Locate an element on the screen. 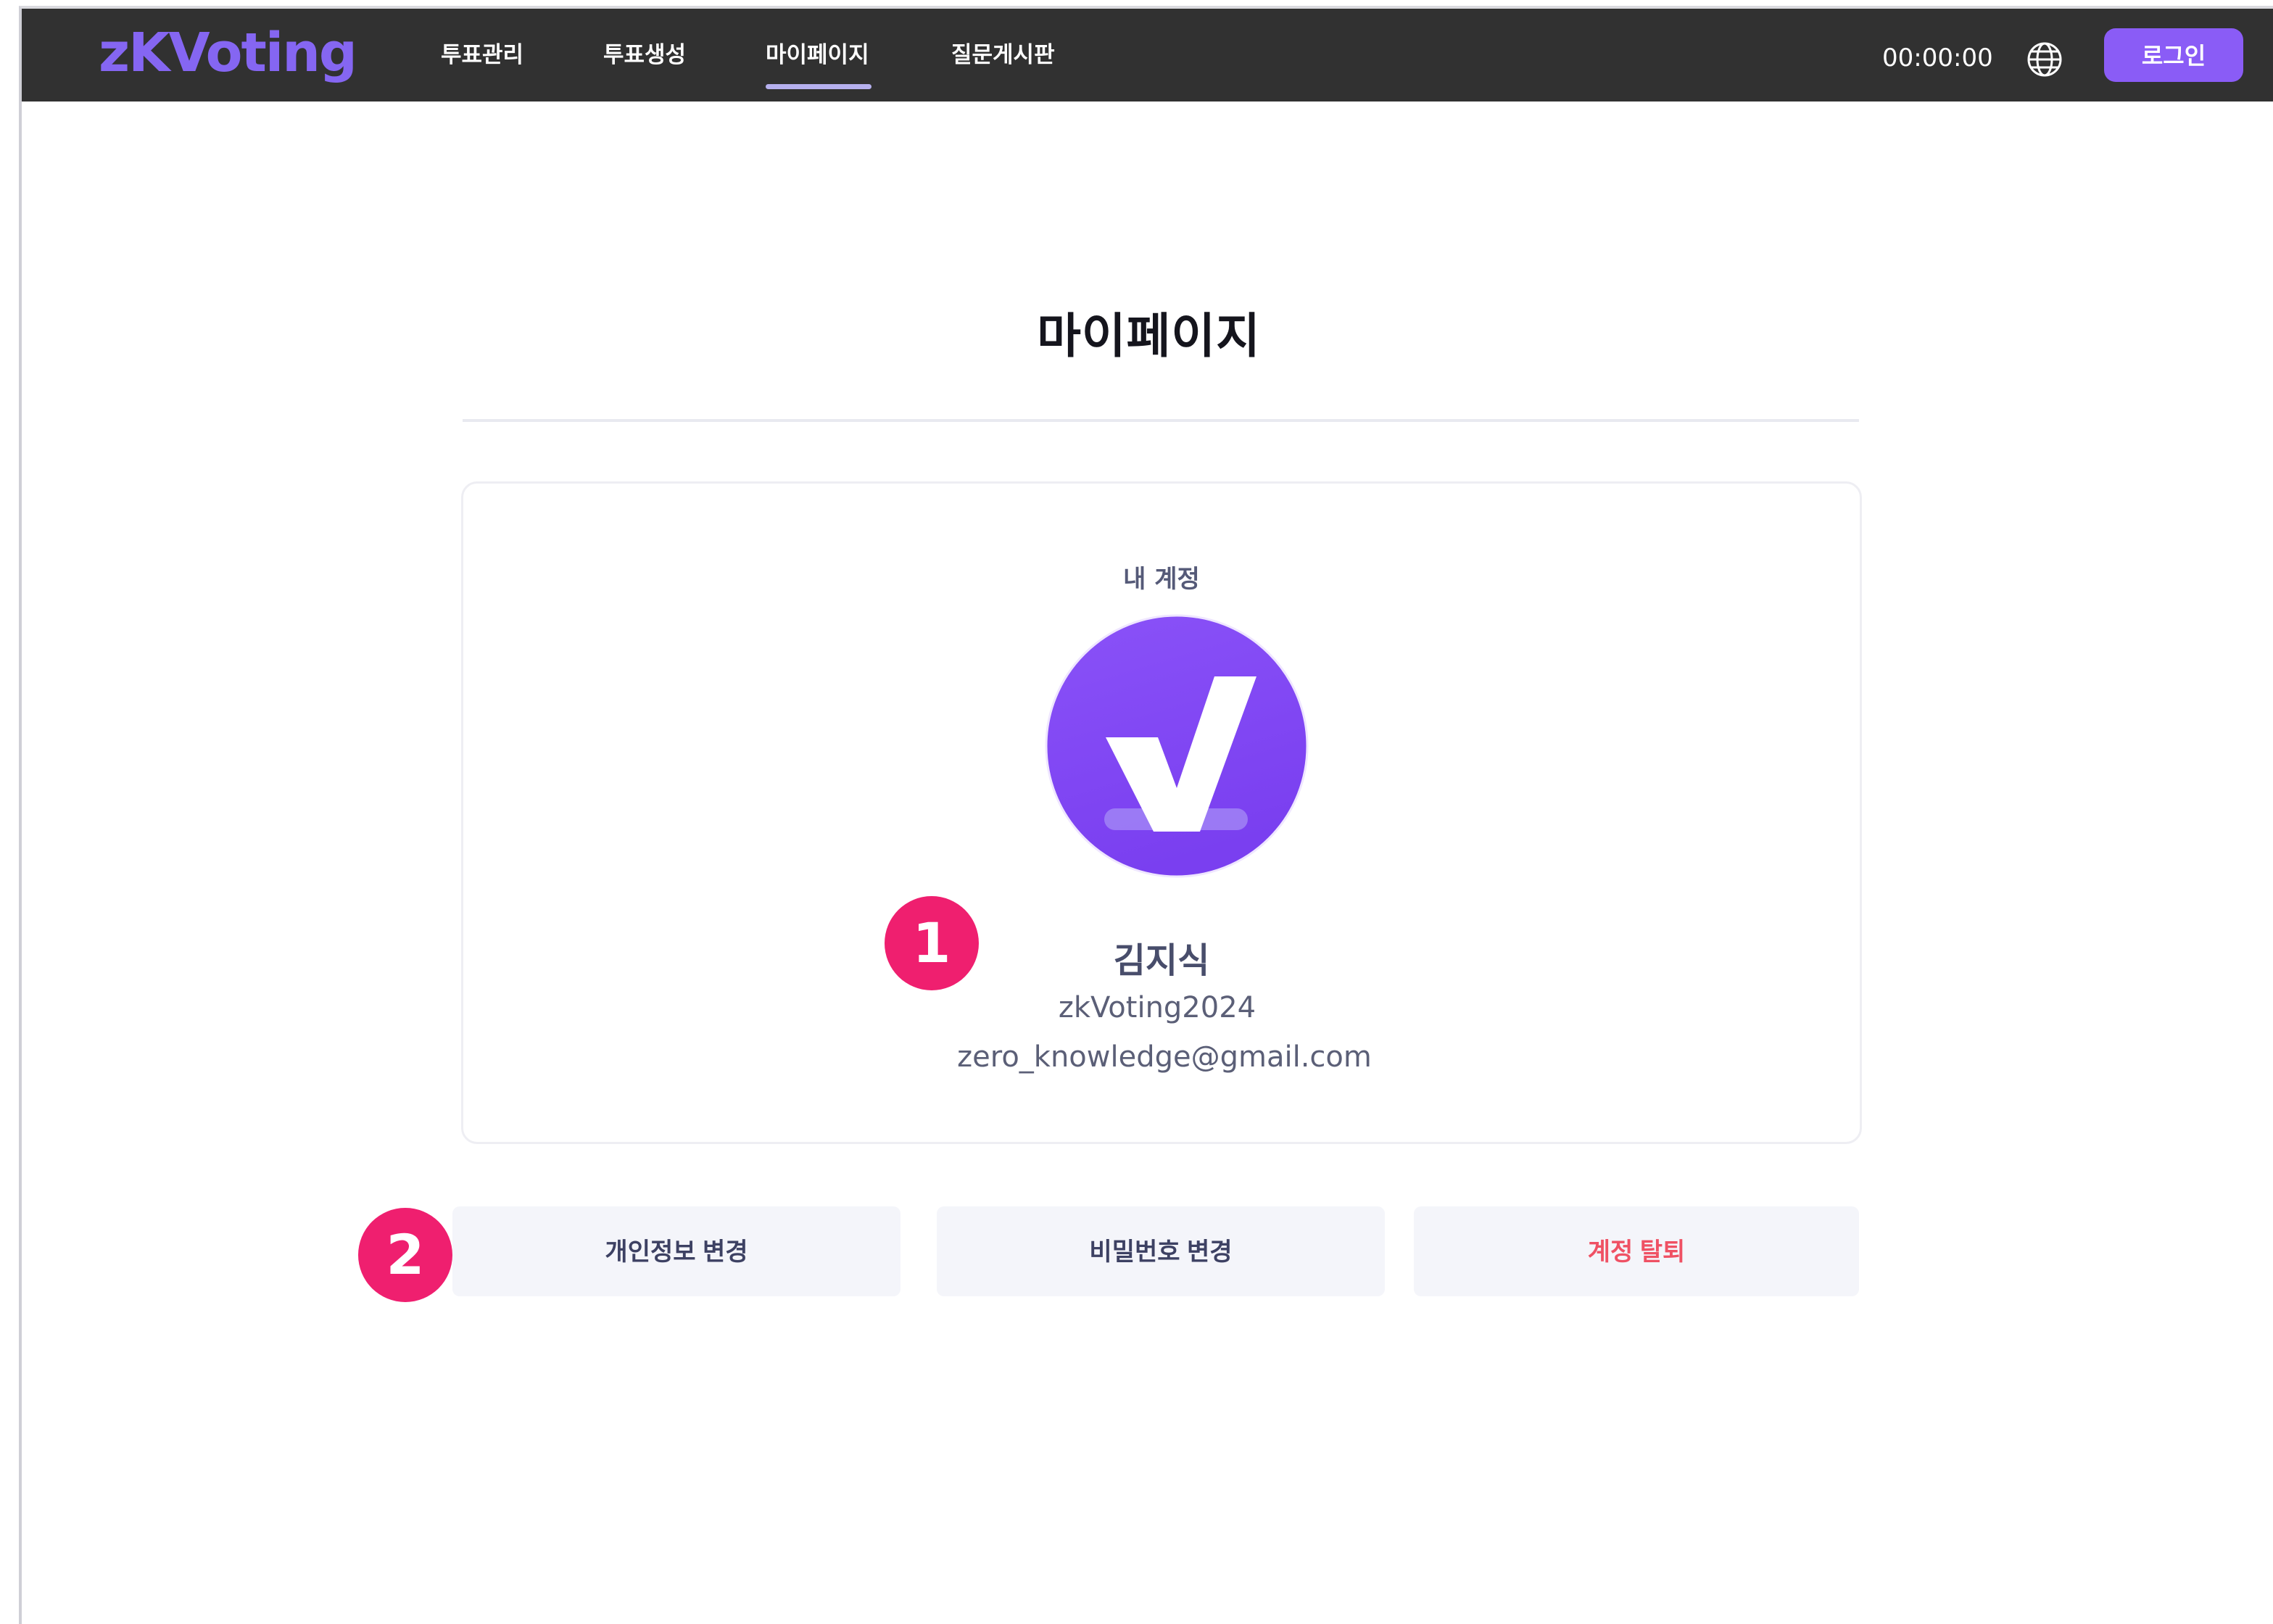 This screenshot has height=1624, width=2273. globe-icon is located at coordinates (2044, 59).